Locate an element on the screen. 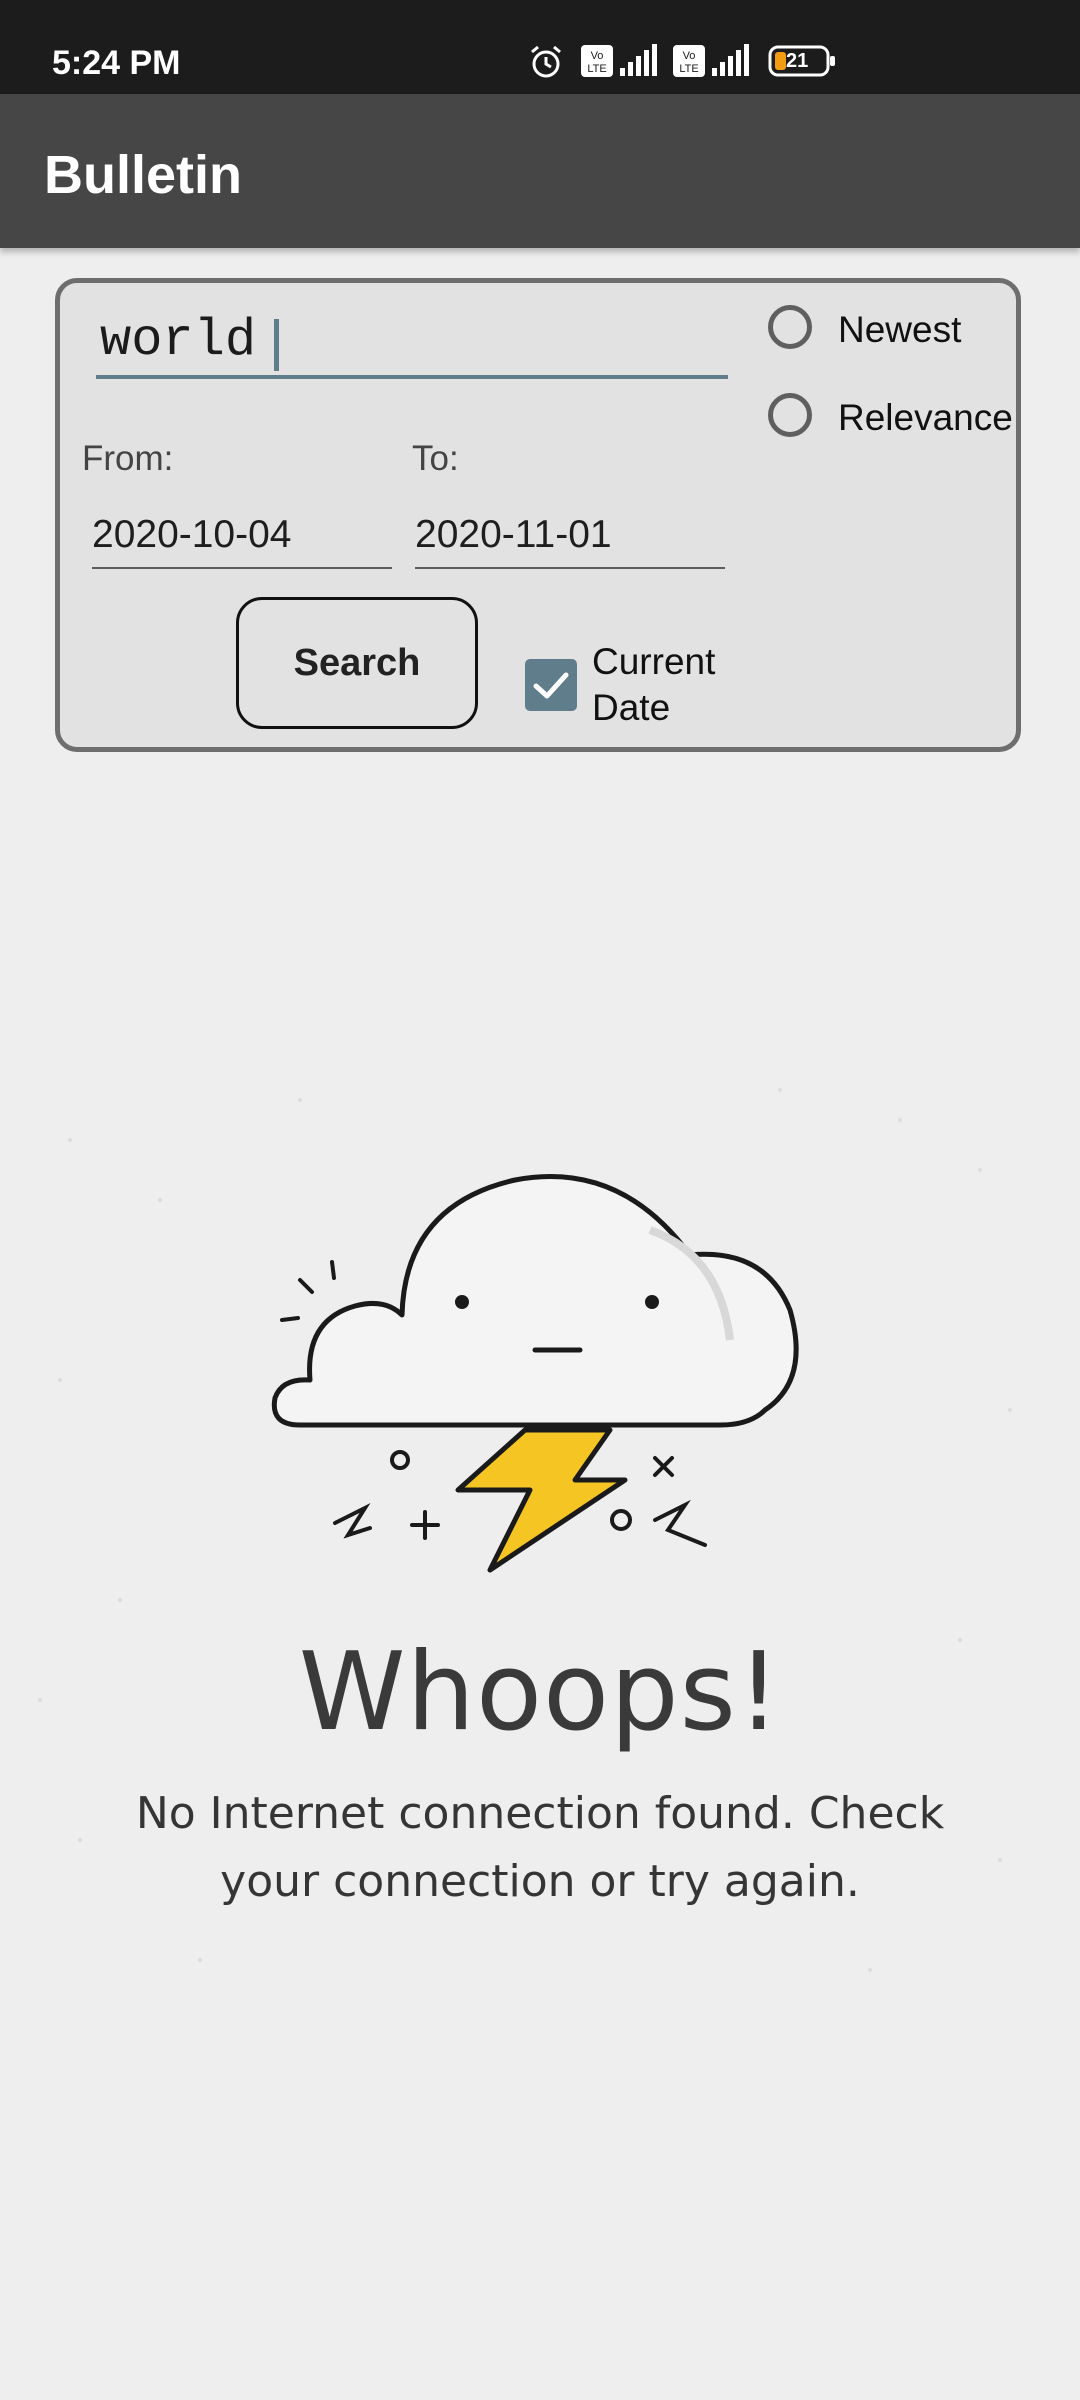 This screenshot has height=2400, width=1080. from-date-field is located at coordinates (242, 536).